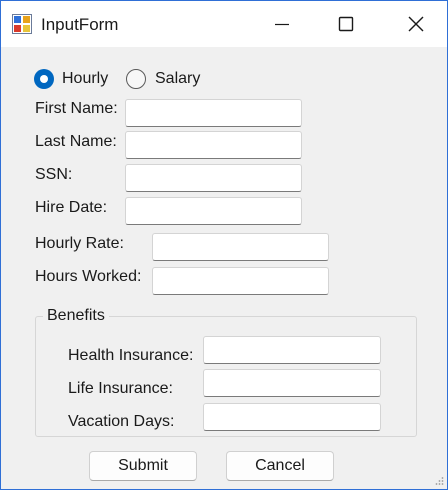 The height and width of the screenshot is (490, 448). What do you see at coordinates (85, 79) in the screenshot?
I see `hourly-radio-label: Hourly` at bounding box center [85, 79].